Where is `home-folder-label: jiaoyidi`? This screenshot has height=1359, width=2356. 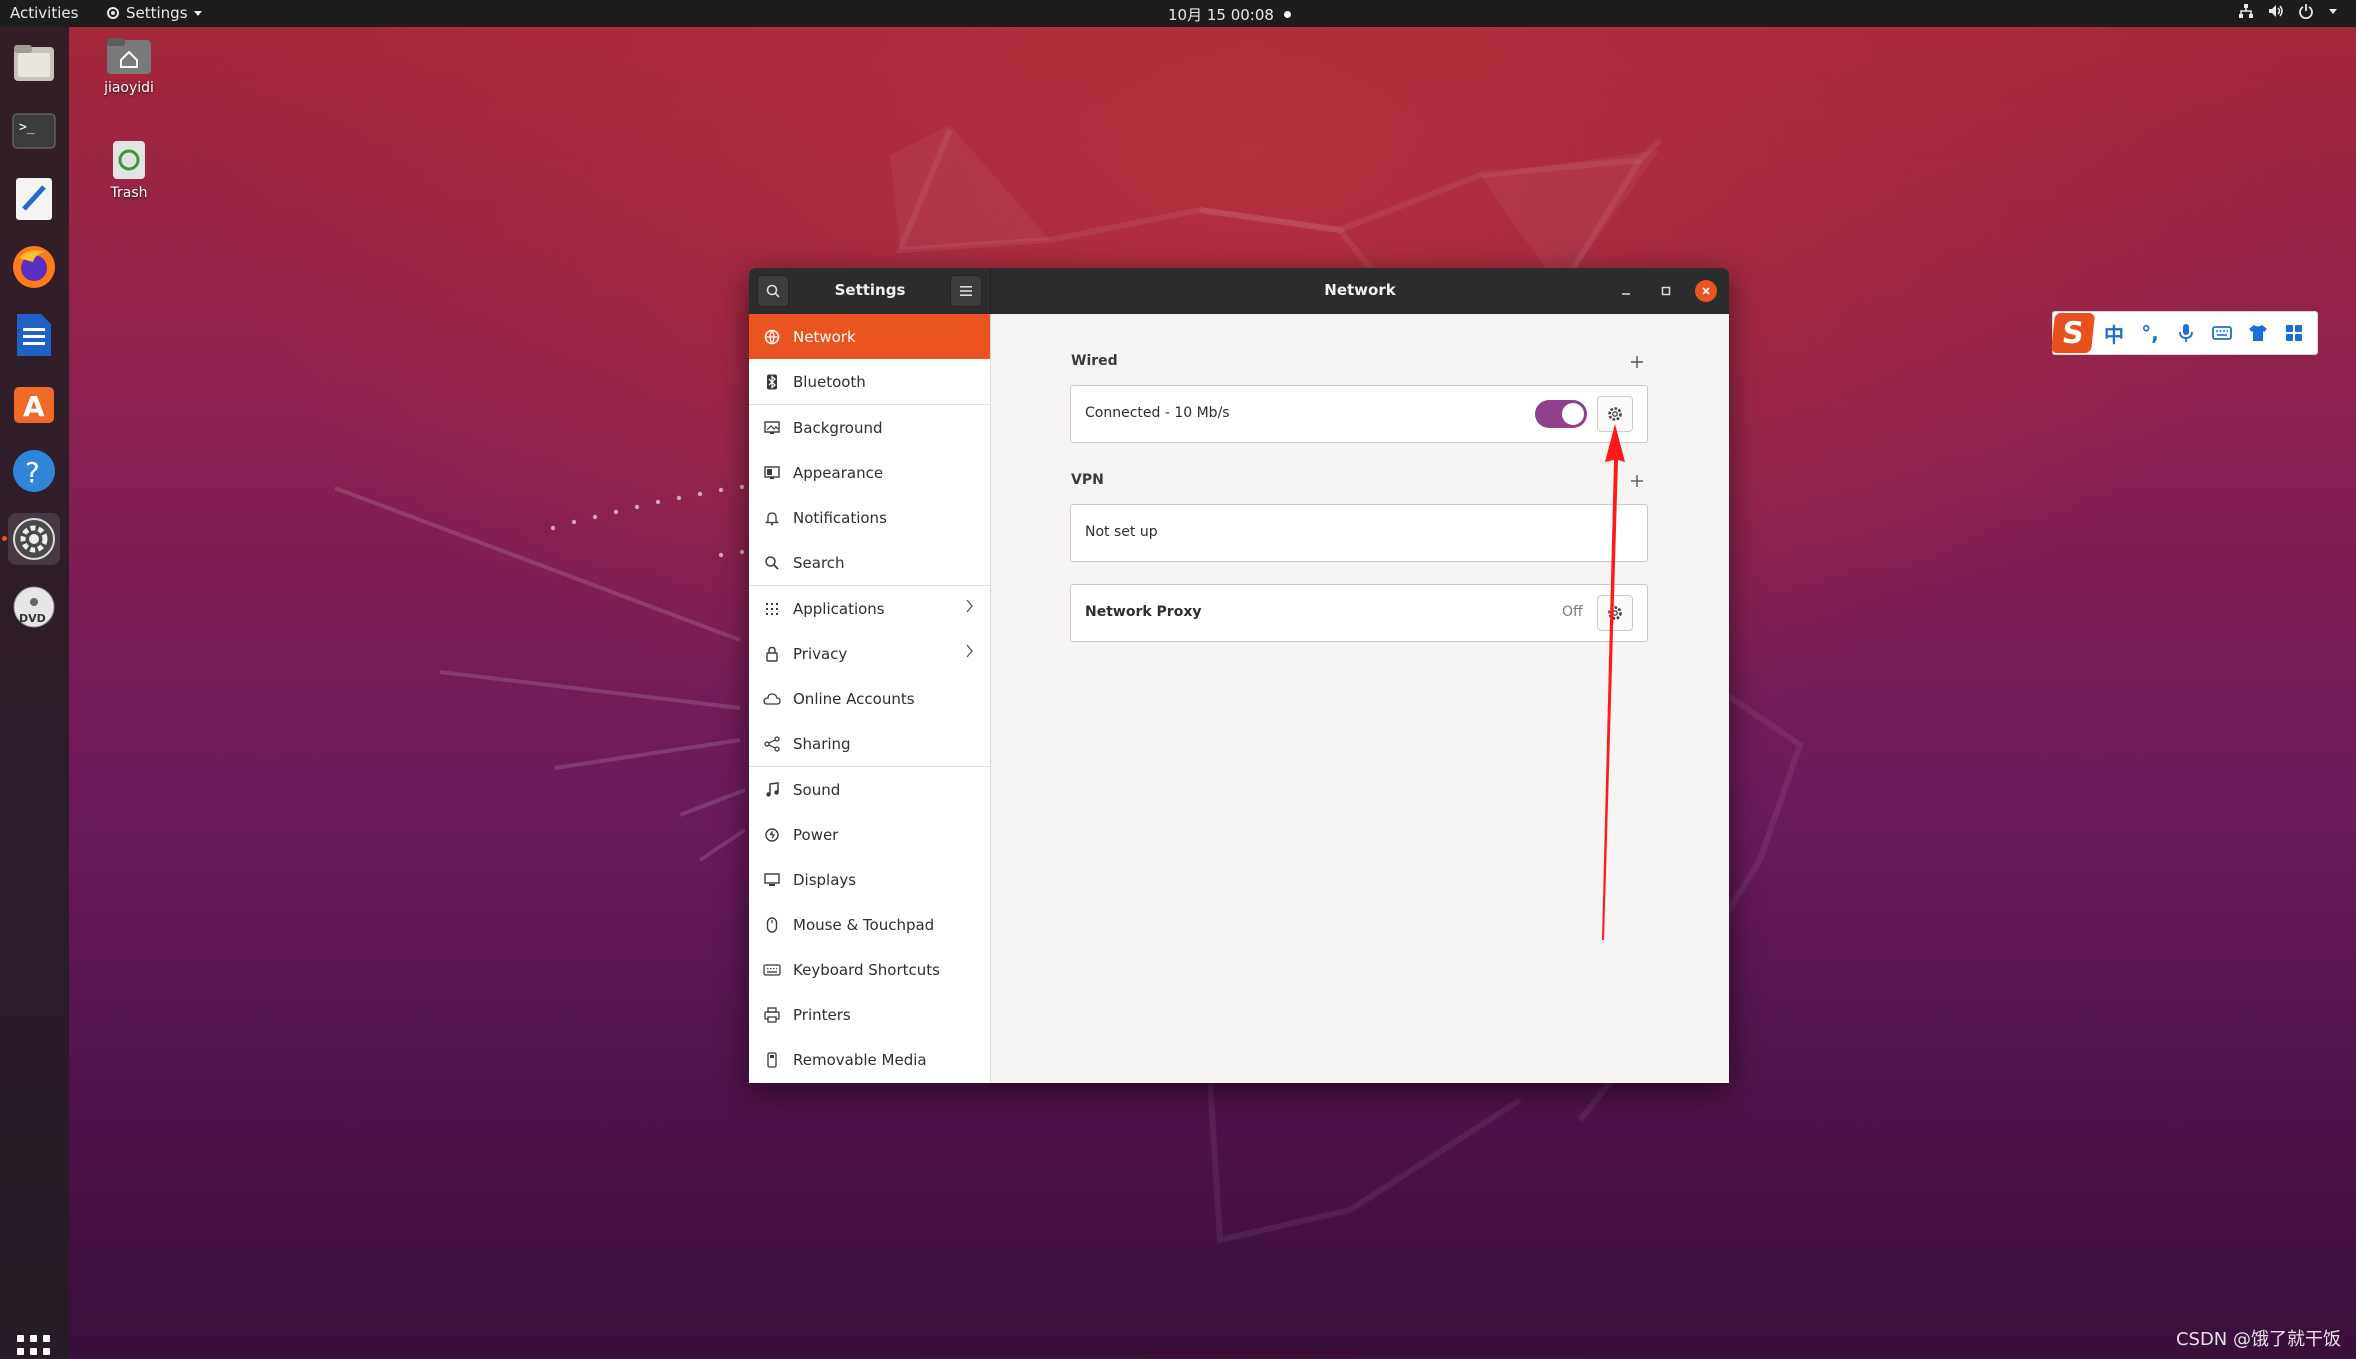 home-folder-label: jiaoyidi is located at coordinates (129, 88).